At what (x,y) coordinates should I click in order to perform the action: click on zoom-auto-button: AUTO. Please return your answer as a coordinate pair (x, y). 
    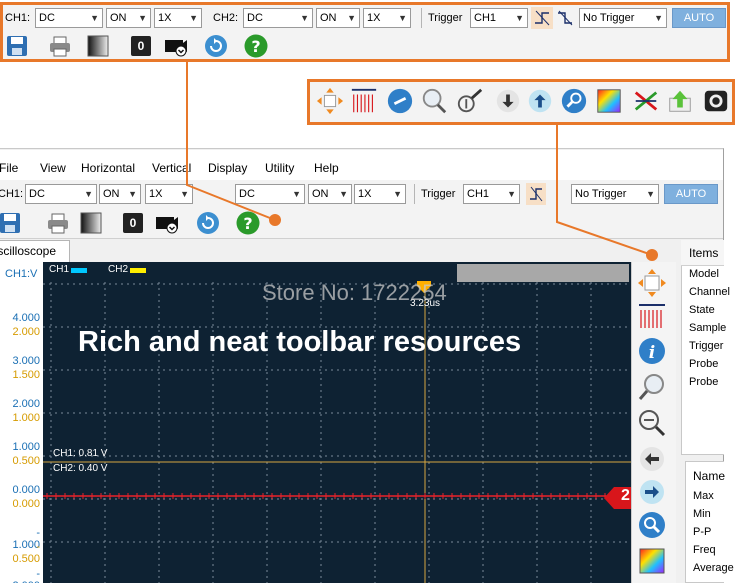
    Looking at the image, I should click on (699, 18).